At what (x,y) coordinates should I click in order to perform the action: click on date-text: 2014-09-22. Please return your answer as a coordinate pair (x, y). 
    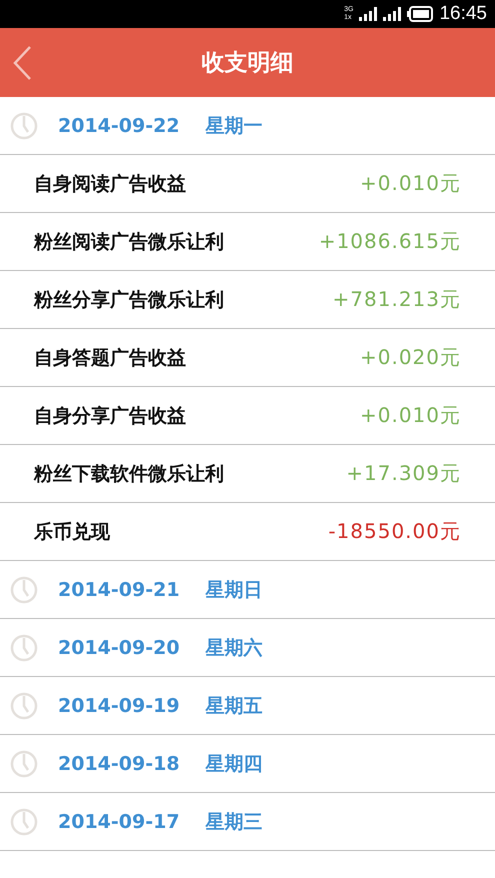
    Looking at the image, I should click on (119, 125).